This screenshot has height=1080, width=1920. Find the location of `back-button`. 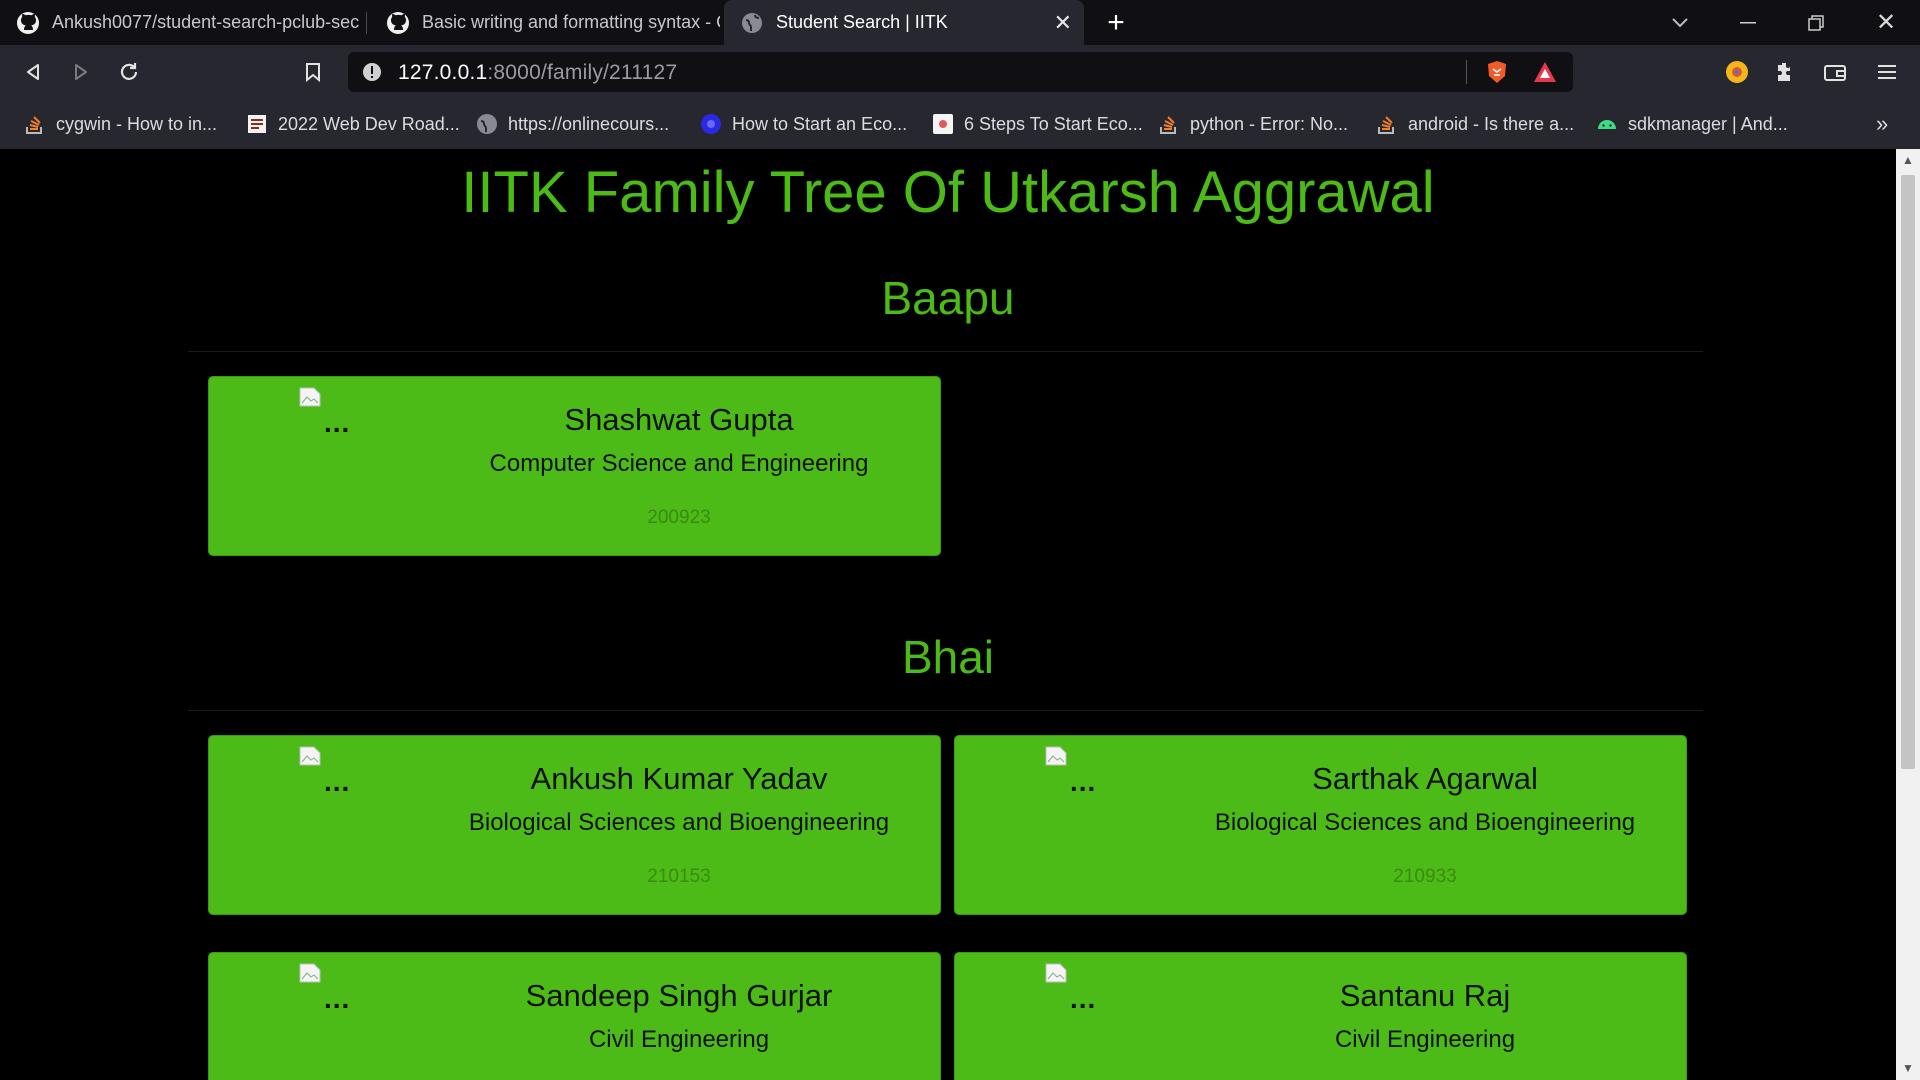

back-button is located at coordinates (33, 72).